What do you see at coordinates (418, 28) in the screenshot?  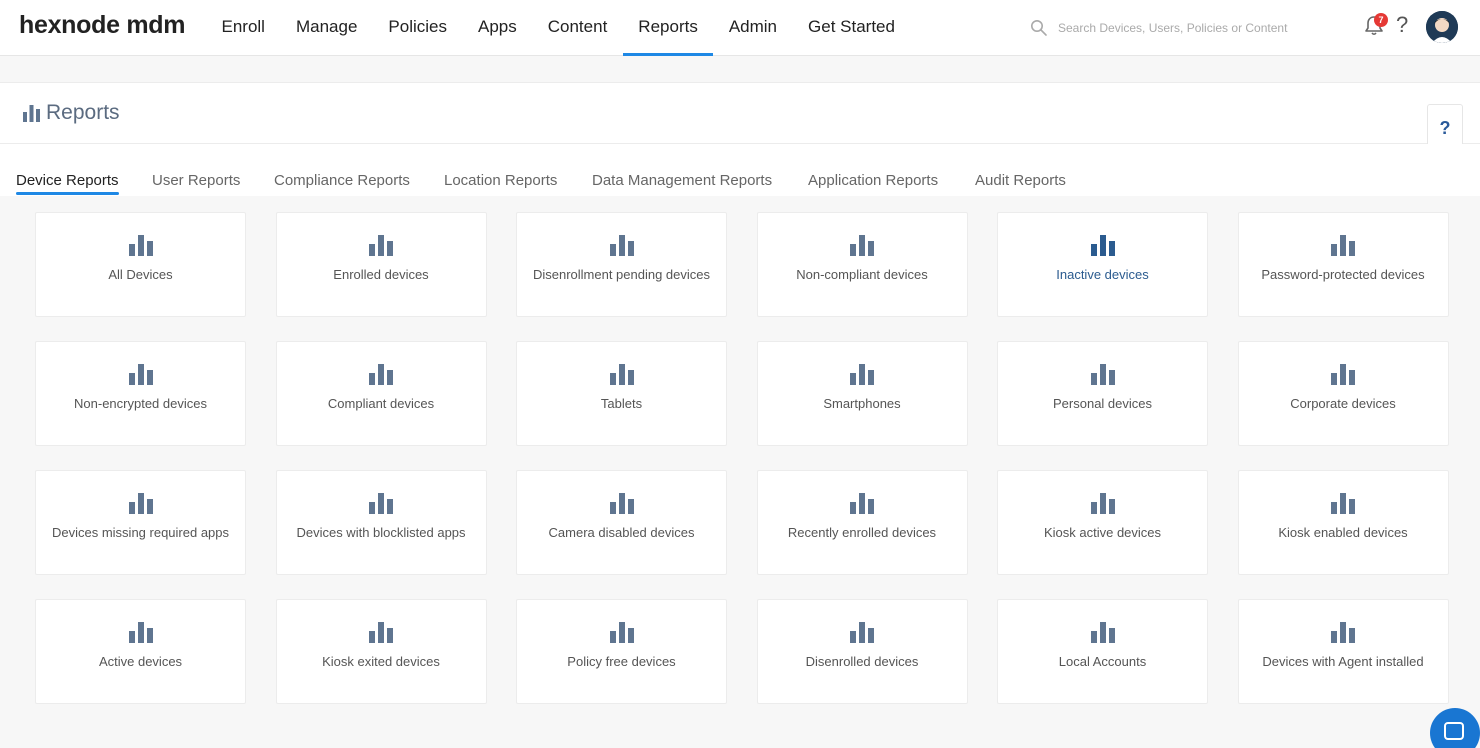 I see `nav-policies: Policies` at bounding box center [418, 28].